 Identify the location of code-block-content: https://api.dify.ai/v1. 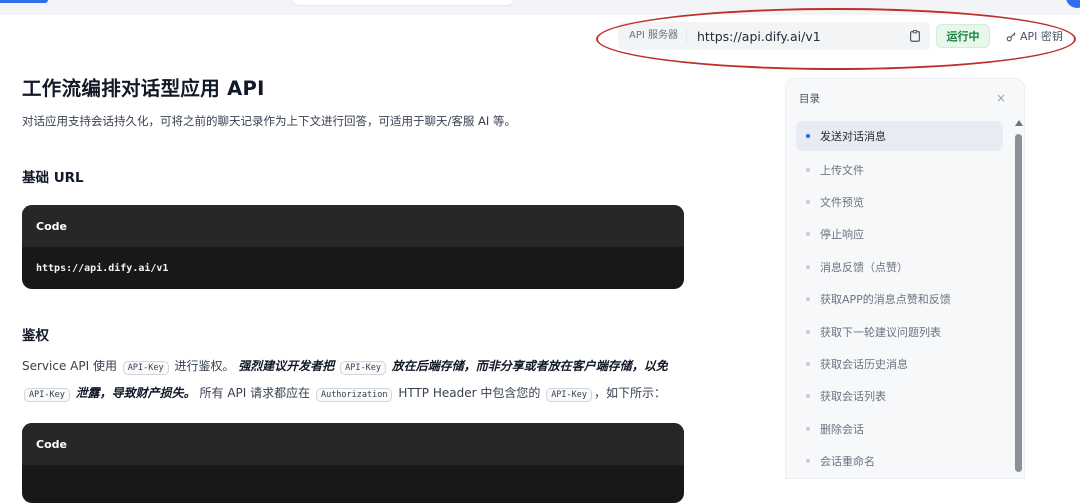
(353, 268).